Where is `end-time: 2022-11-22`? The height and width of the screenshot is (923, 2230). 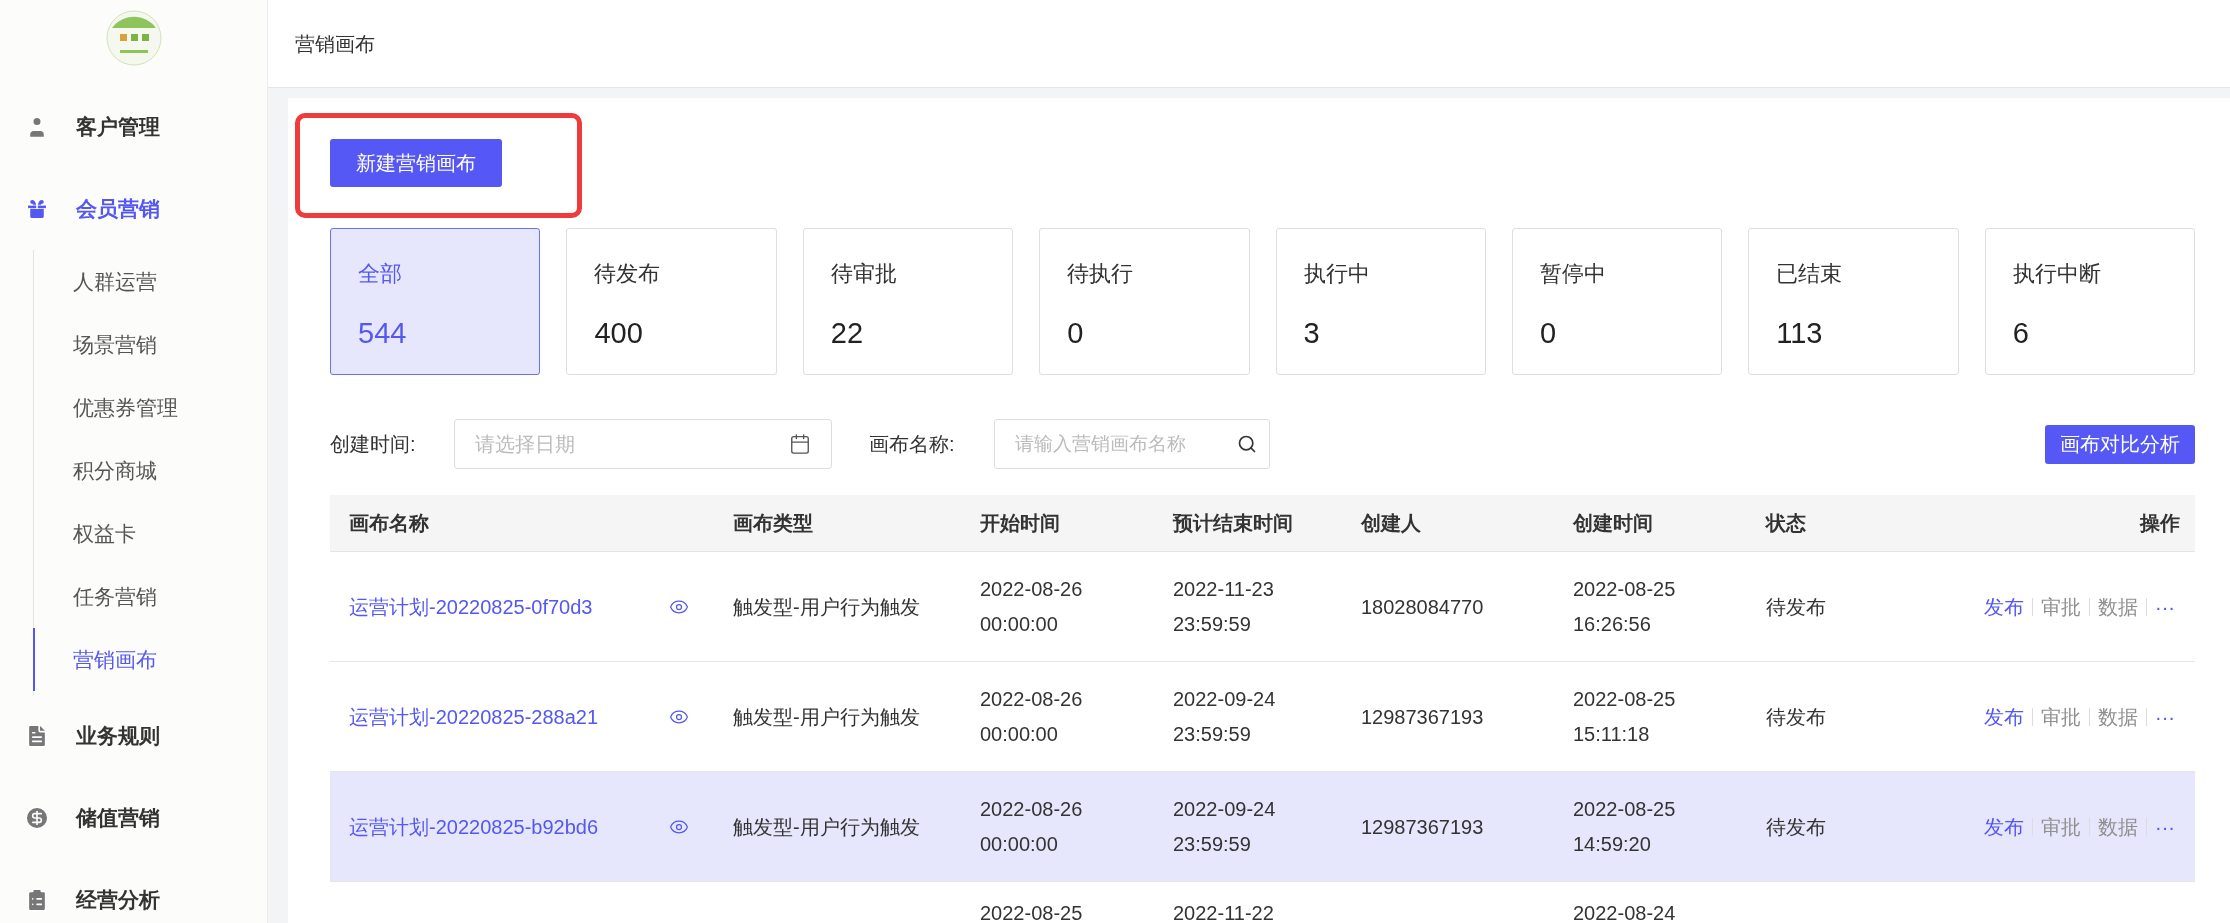
end-time: 2022-11-22 is located at coordinates (1224, 912).